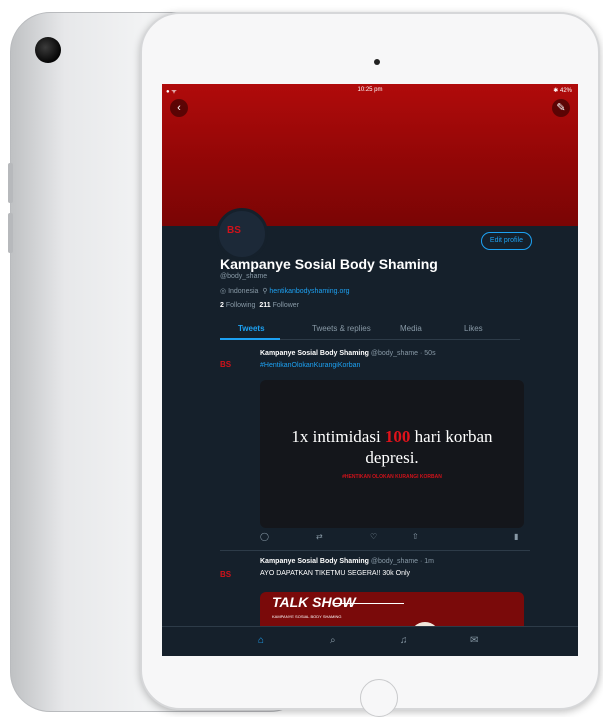 The height and width of the screenshot is (717, 603). Describe the element at coordinates (370, 155) in the screenshot. I see `header-banner` at that location.